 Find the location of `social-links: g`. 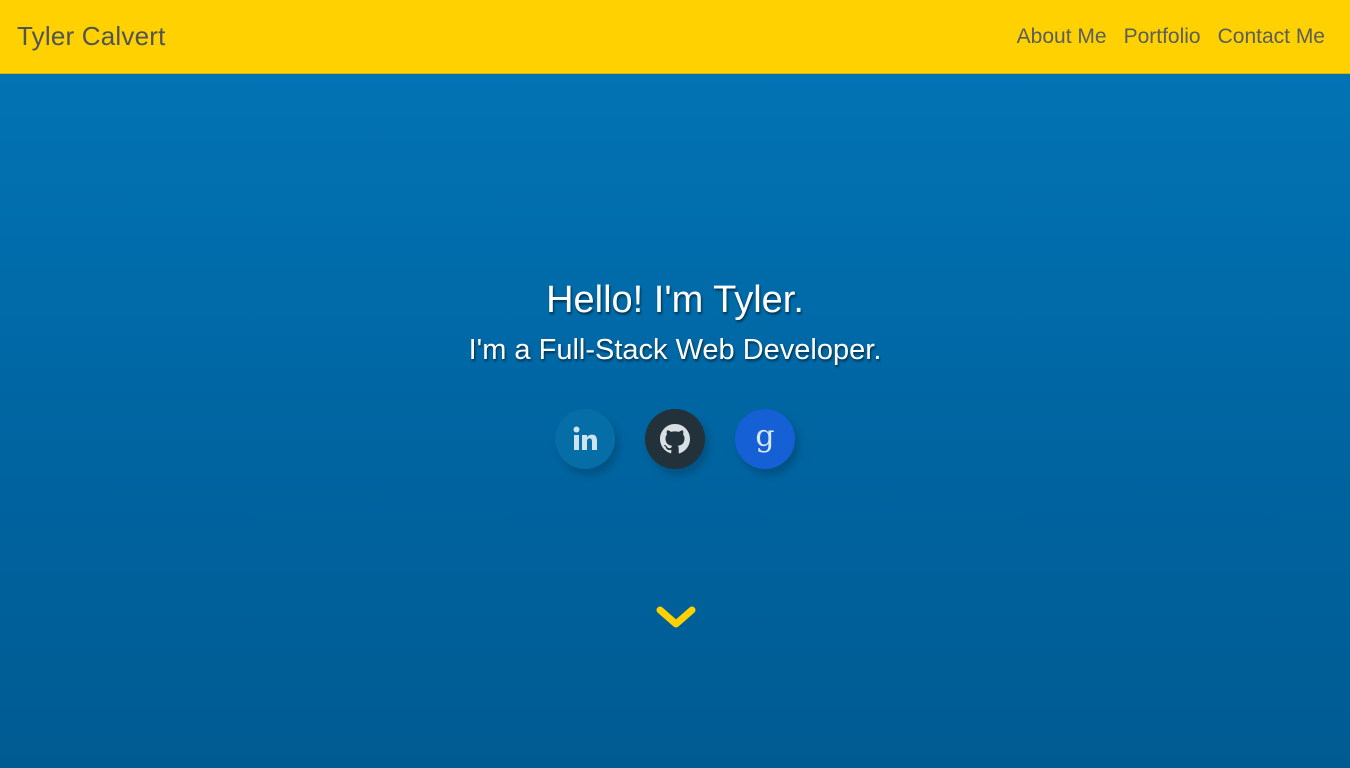

social-links: g is located at coordinates (675, 439).